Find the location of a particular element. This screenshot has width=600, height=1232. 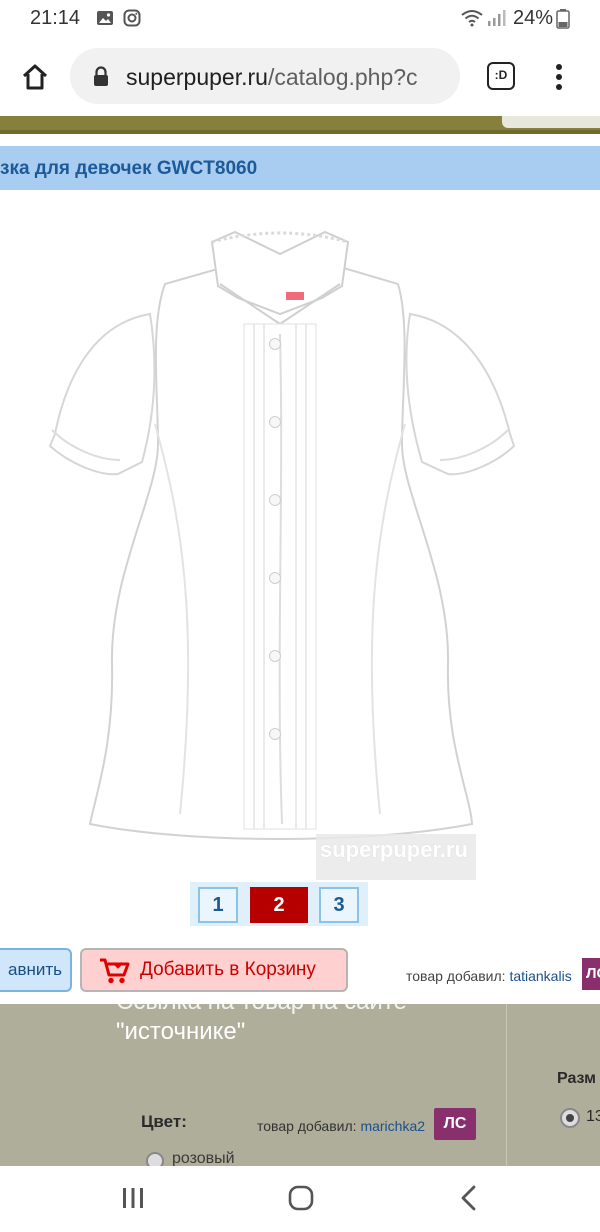

status-time: 21:14 is located at coordinates (55, 18).